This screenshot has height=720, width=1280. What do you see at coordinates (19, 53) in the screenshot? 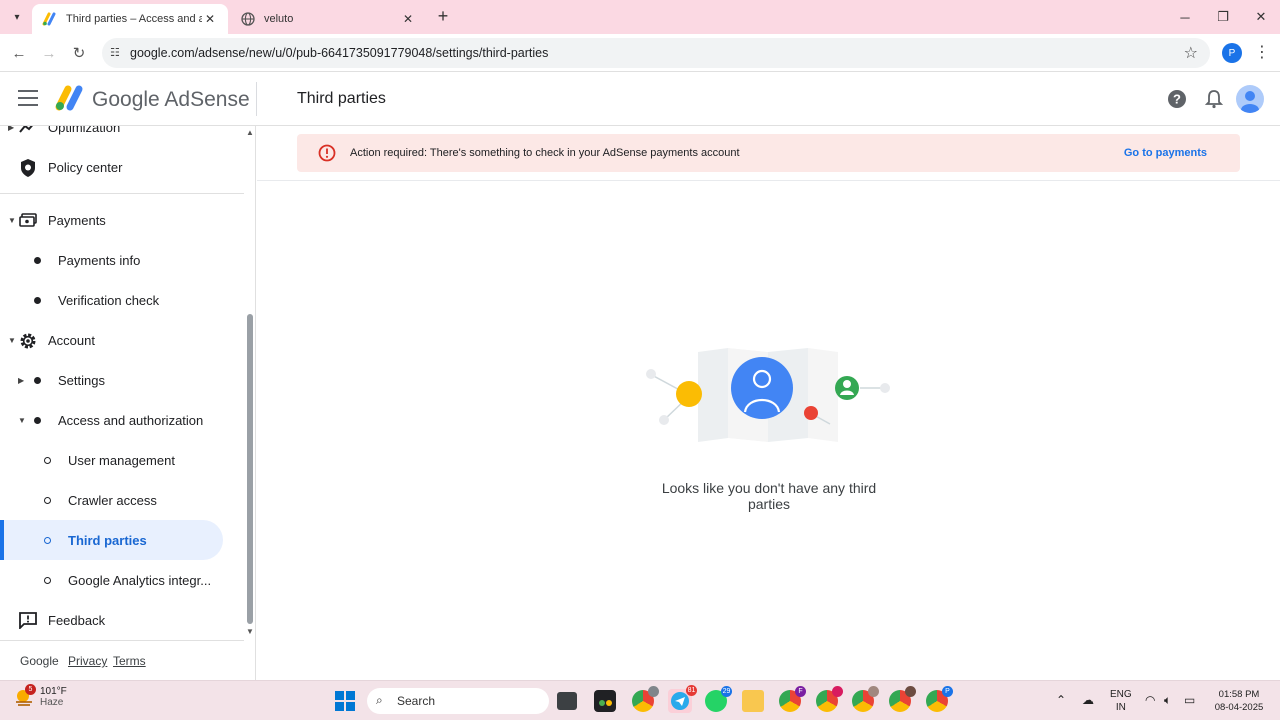
I see `back-icon: ←` at bounding box center [19, 53].